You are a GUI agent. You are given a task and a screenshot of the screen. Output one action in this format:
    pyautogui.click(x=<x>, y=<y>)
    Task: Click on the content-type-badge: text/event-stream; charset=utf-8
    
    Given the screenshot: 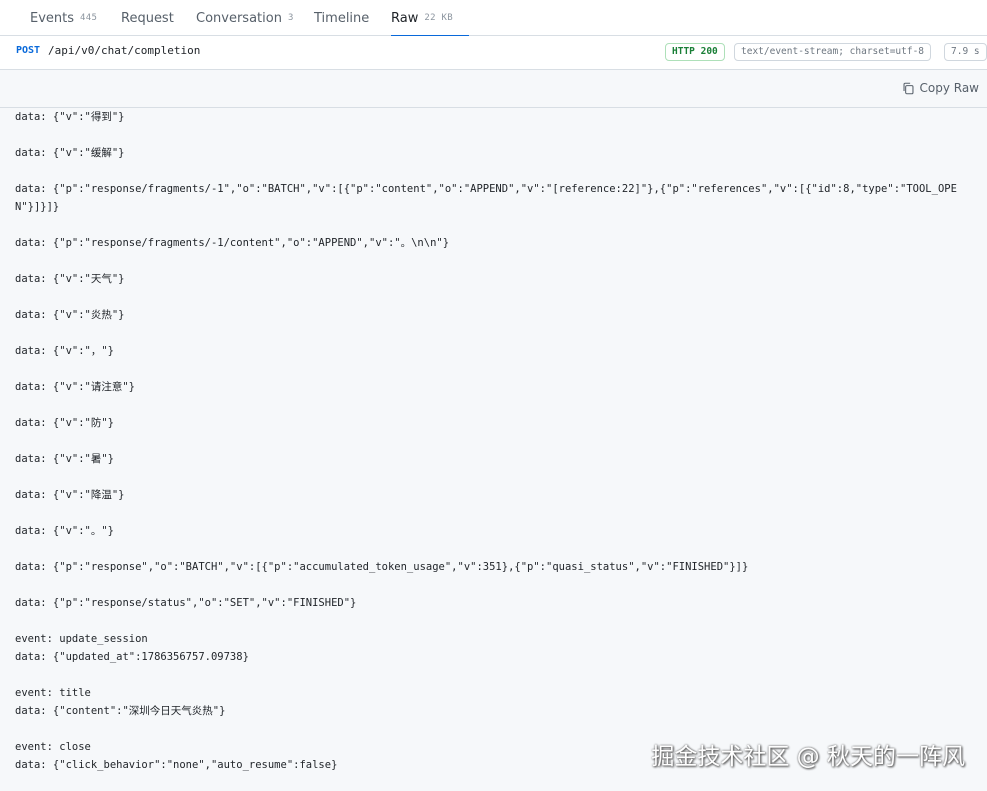 What is the action you would take?
    pyautogui.click(x=833, y=52)
    